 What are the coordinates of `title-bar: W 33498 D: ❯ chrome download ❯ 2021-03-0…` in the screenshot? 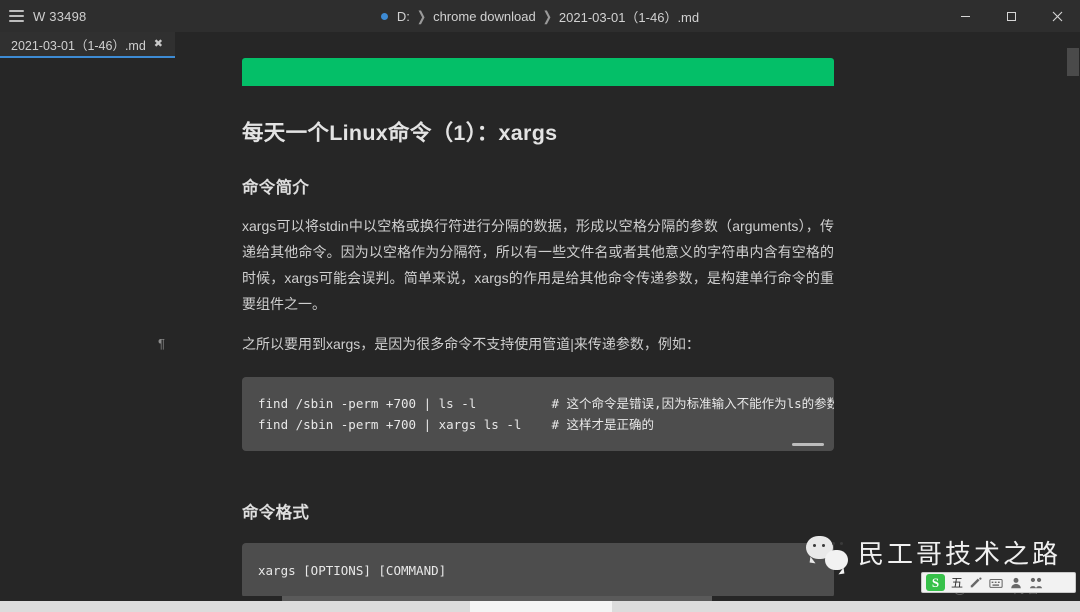 It's located at (540, 16).